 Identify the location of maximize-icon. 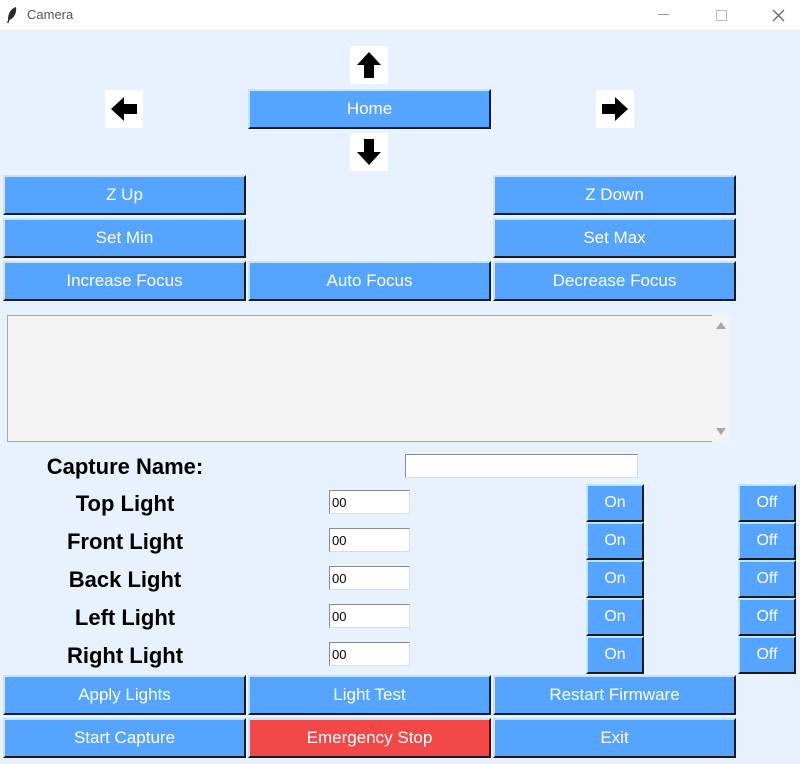
(721, 15).